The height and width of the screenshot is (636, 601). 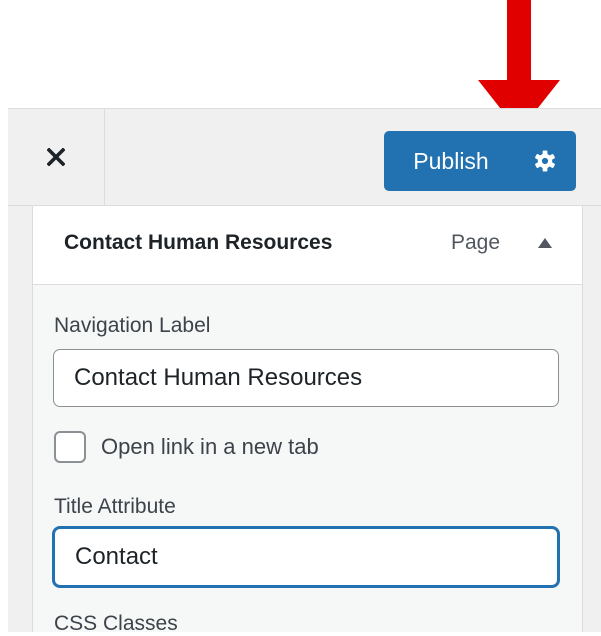 I want to click on gear-icon, so click(x=545, y=161).